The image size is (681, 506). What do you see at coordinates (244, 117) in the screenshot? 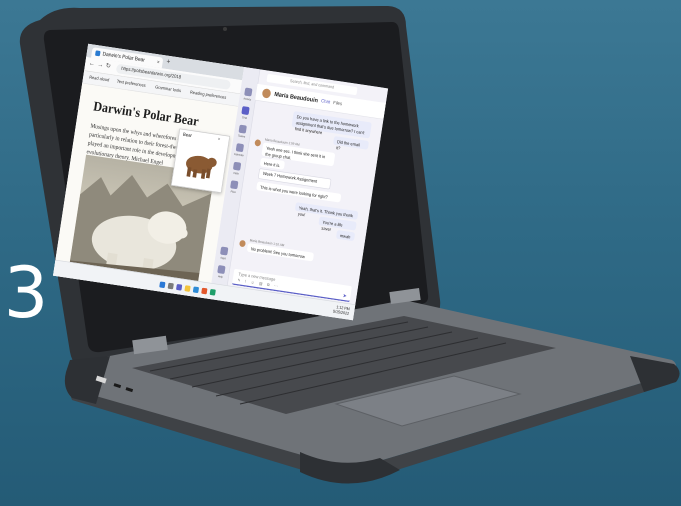
I see `rail-label-chat: Chat` at bounding box center [244, 117].